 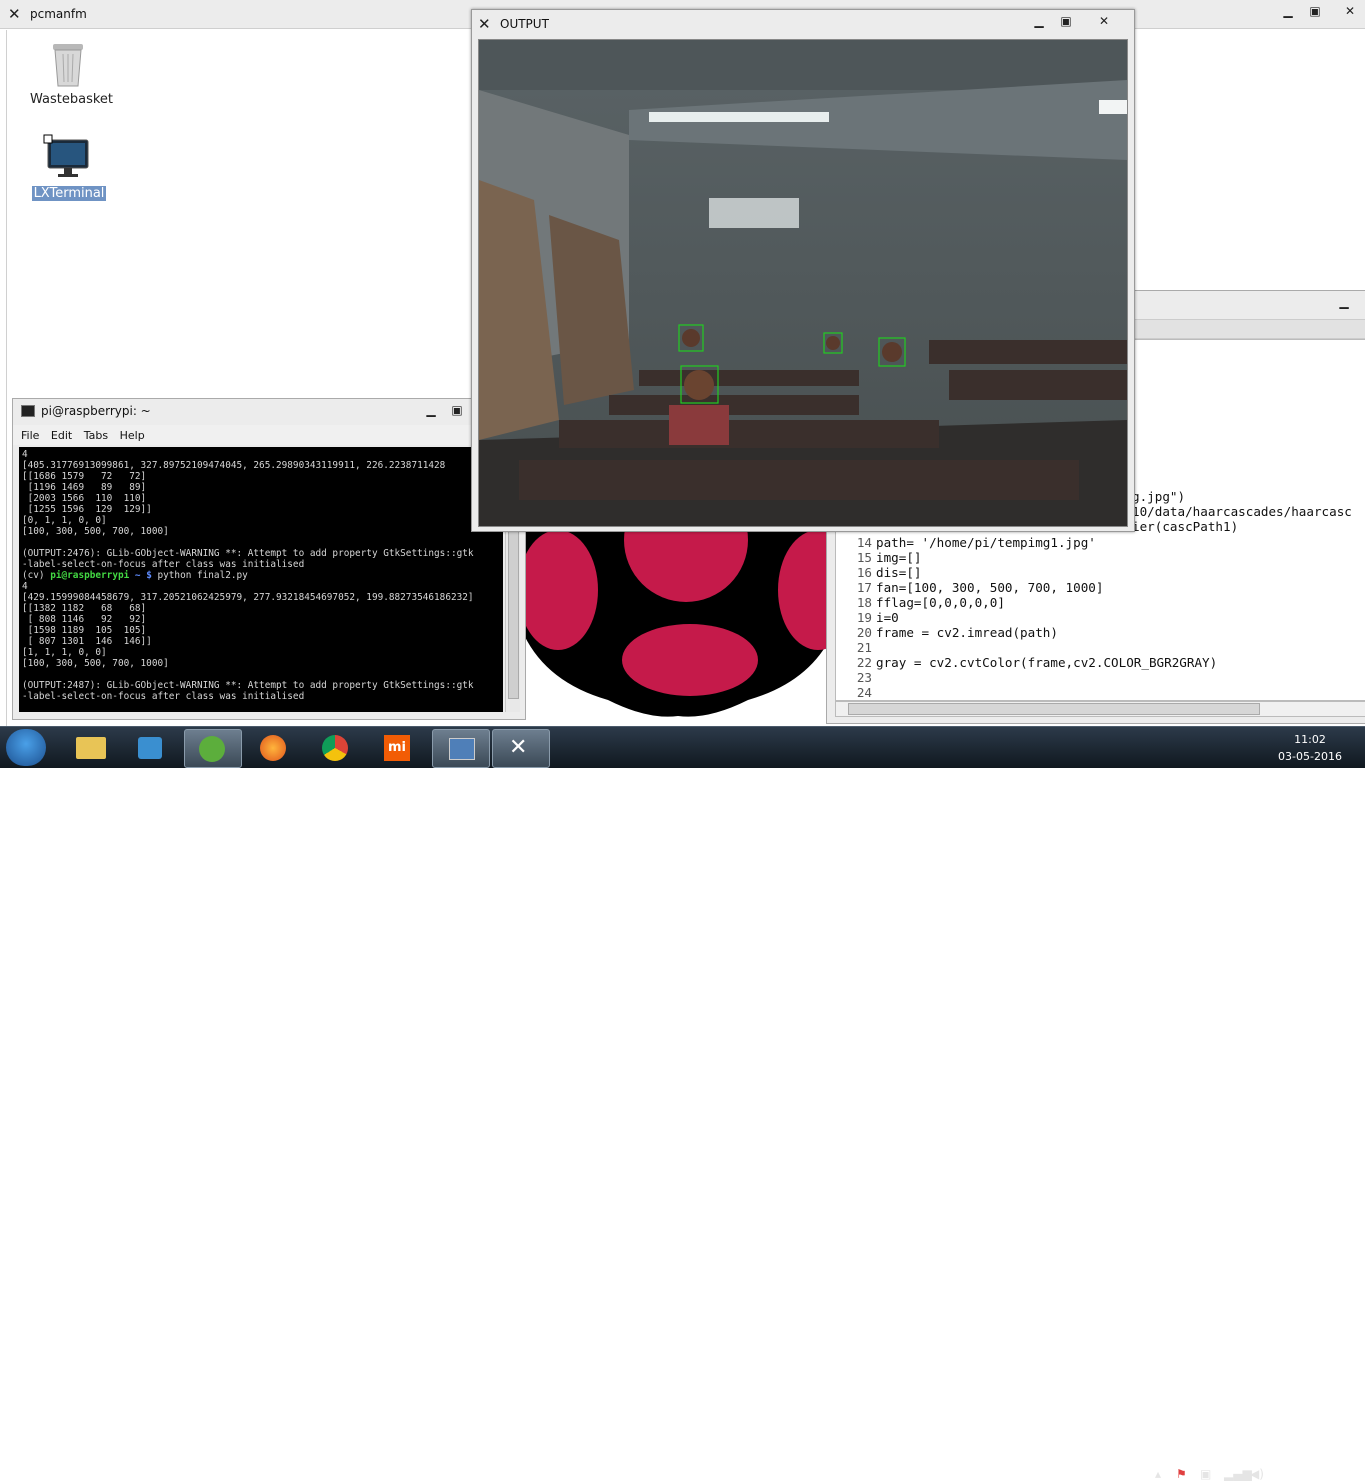 I want to click on menu-file: File, so click(x=30, y=435).